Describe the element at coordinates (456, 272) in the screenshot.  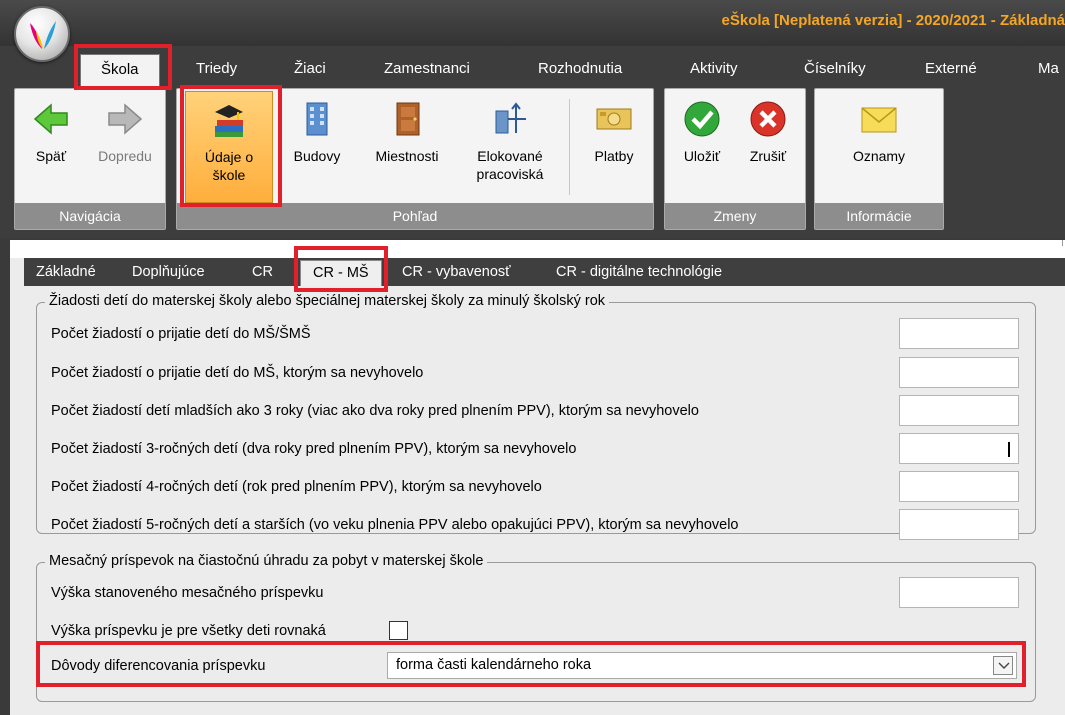
I see `subtab-cr-vybavenost: CR - vybavenosť` at that location.